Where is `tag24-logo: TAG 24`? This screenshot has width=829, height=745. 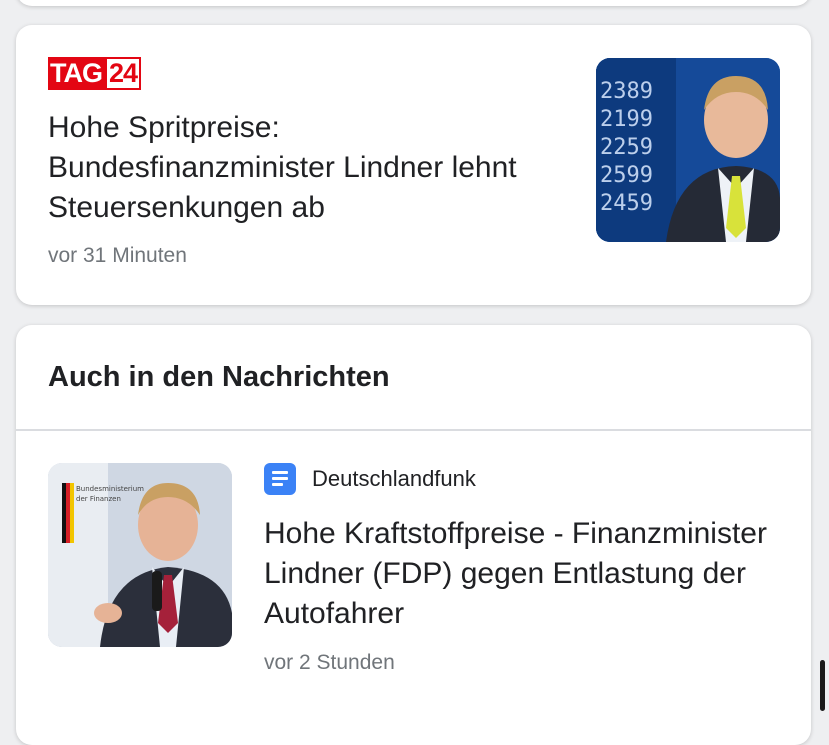 tag24-logo: TAG 24 is located at coordinates (95, 73).